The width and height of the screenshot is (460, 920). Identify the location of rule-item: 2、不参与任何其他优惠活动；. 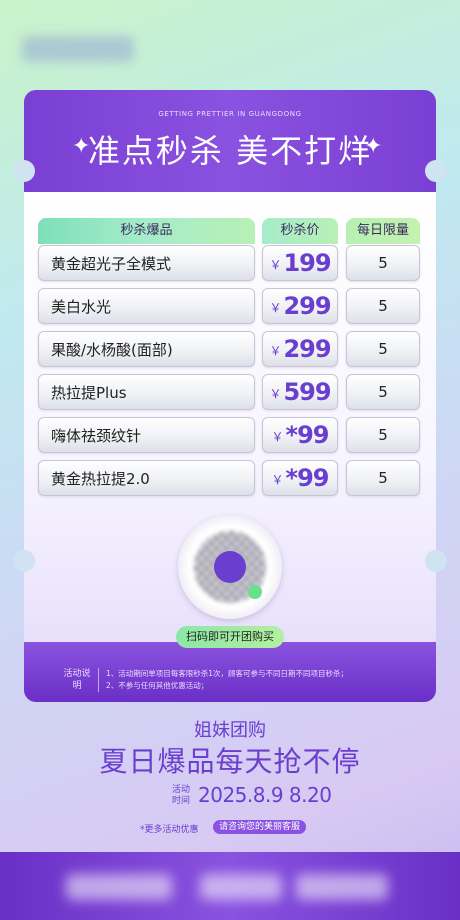
(157, 685).